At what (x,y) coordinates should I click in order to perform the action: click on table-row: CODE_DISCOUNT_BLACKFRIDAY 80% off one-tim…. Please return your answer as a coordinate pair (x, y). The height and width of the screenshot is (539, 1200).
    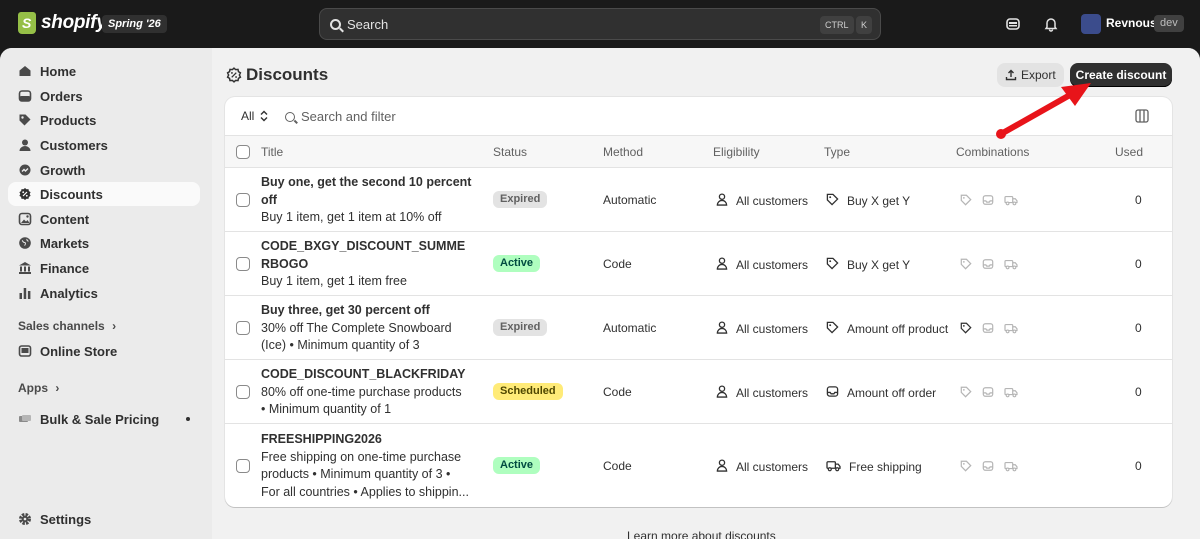
    Looking at the image, I should click on (698, 392).